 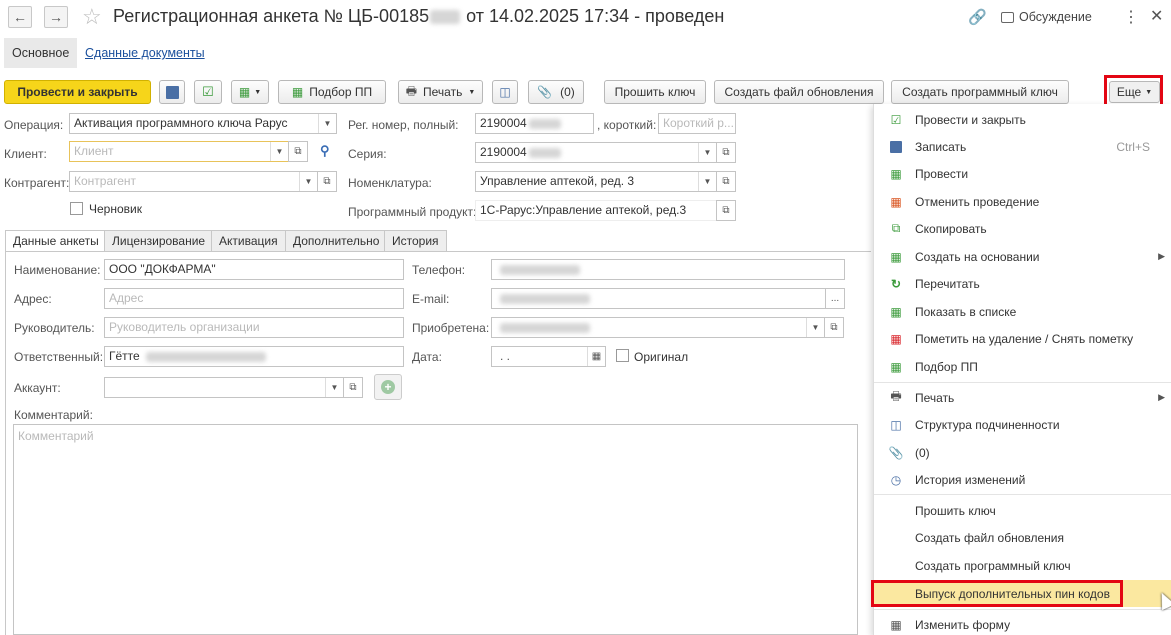 What do you see at coordinates (33, 299) in the screenshot?
I see `address-label: Адрес:` at bounding box center [33, 299].